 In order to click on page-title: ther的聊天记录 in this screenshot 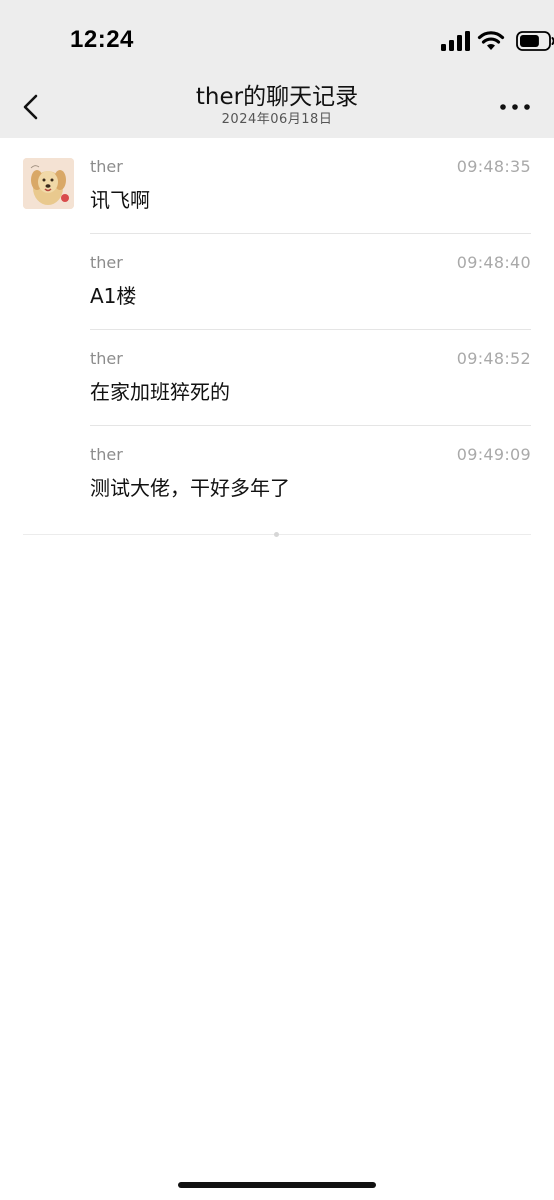, I will do `click(277, 97)`.